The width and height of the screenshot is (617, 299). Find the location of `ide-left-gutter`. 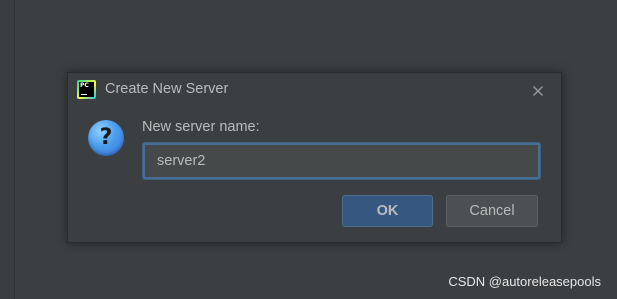

ide-left-gutter is located at coordinates (7, 149).